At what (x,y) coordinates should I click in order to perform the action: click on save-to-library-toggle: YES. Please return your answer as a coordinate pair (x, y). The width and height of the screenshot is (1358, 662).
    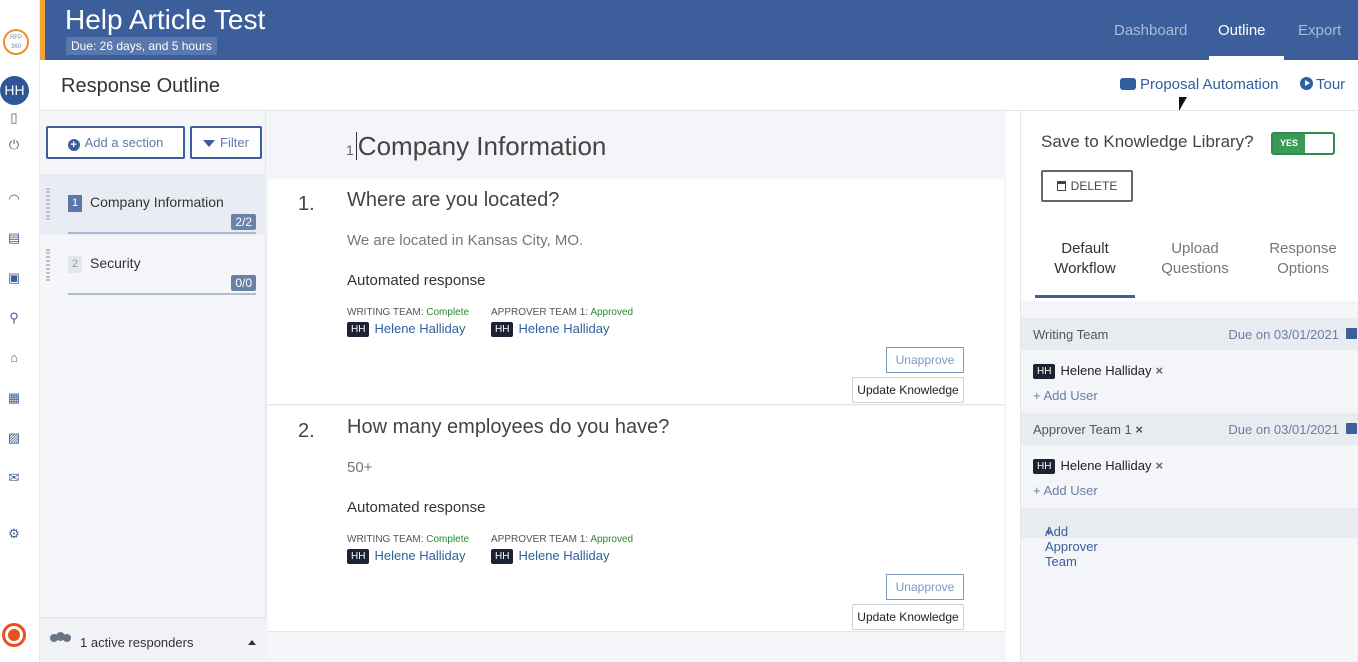
    Looking at the image, I should click on (1303, 143).